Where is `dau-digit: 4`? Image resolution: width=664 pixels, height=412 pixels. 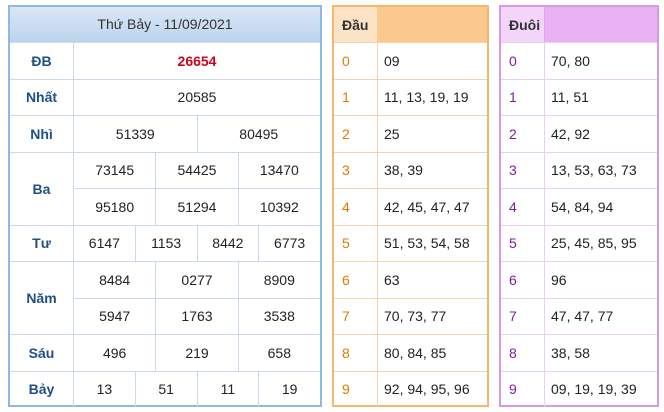 dau-digit: 4 is located at coordinates (356, 207).